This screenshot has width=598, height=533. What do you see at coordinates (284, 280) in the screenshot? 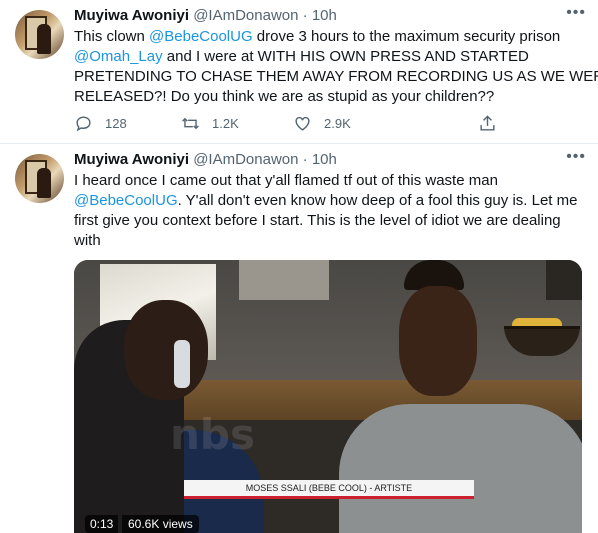
I see `video-window` at bounding box center [284, 280].